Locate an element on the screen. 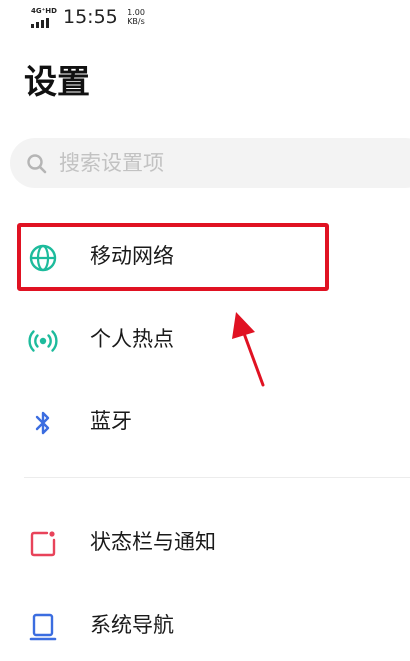 This screenshot has width=410, height=661. settings-item-label: 系统导航 is located at coordinates (132, 625).